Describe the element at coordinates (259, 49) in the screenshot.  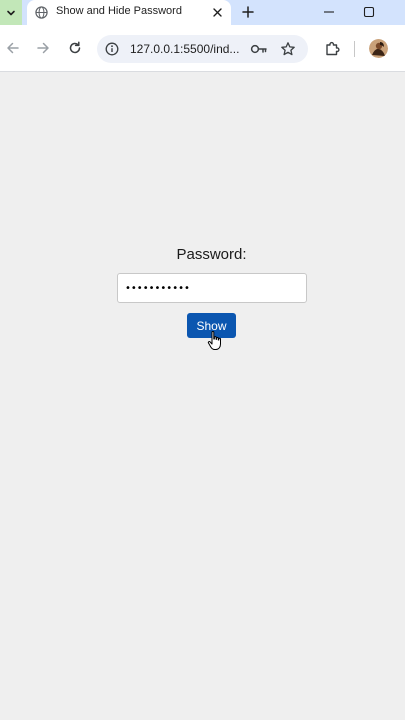
I see `key-icon` at that location.